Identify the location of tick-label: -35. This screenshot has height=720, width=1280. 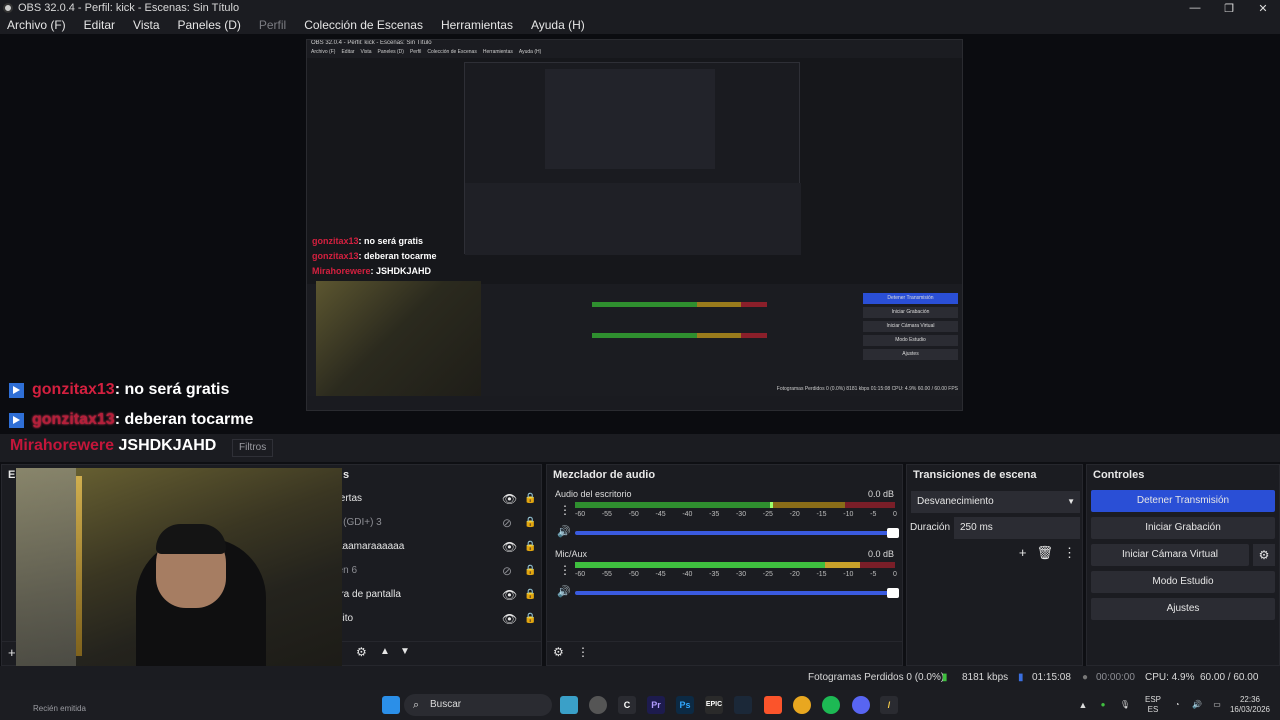
(714, 574).